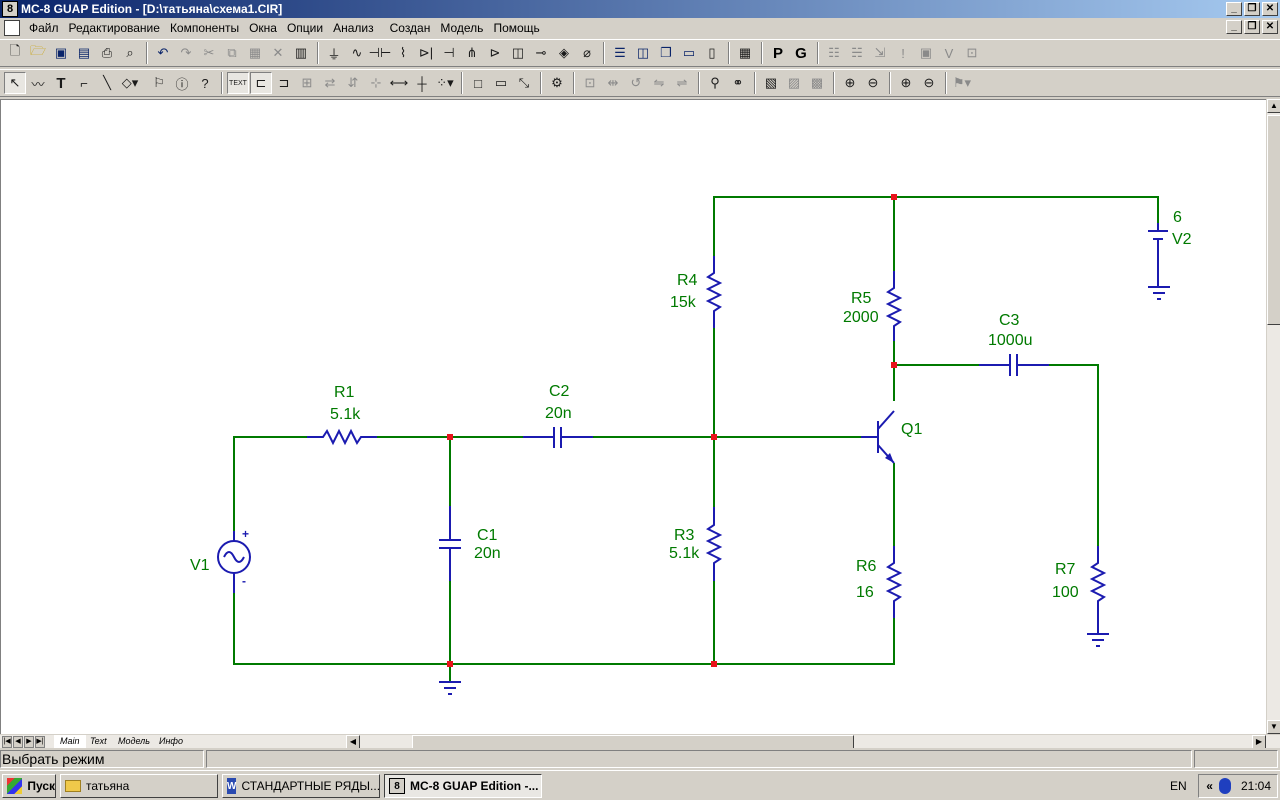  Describe the element at coordinates (182, 83) in the screenshot. I see `info-mode-icon: ⓘ` at that location.